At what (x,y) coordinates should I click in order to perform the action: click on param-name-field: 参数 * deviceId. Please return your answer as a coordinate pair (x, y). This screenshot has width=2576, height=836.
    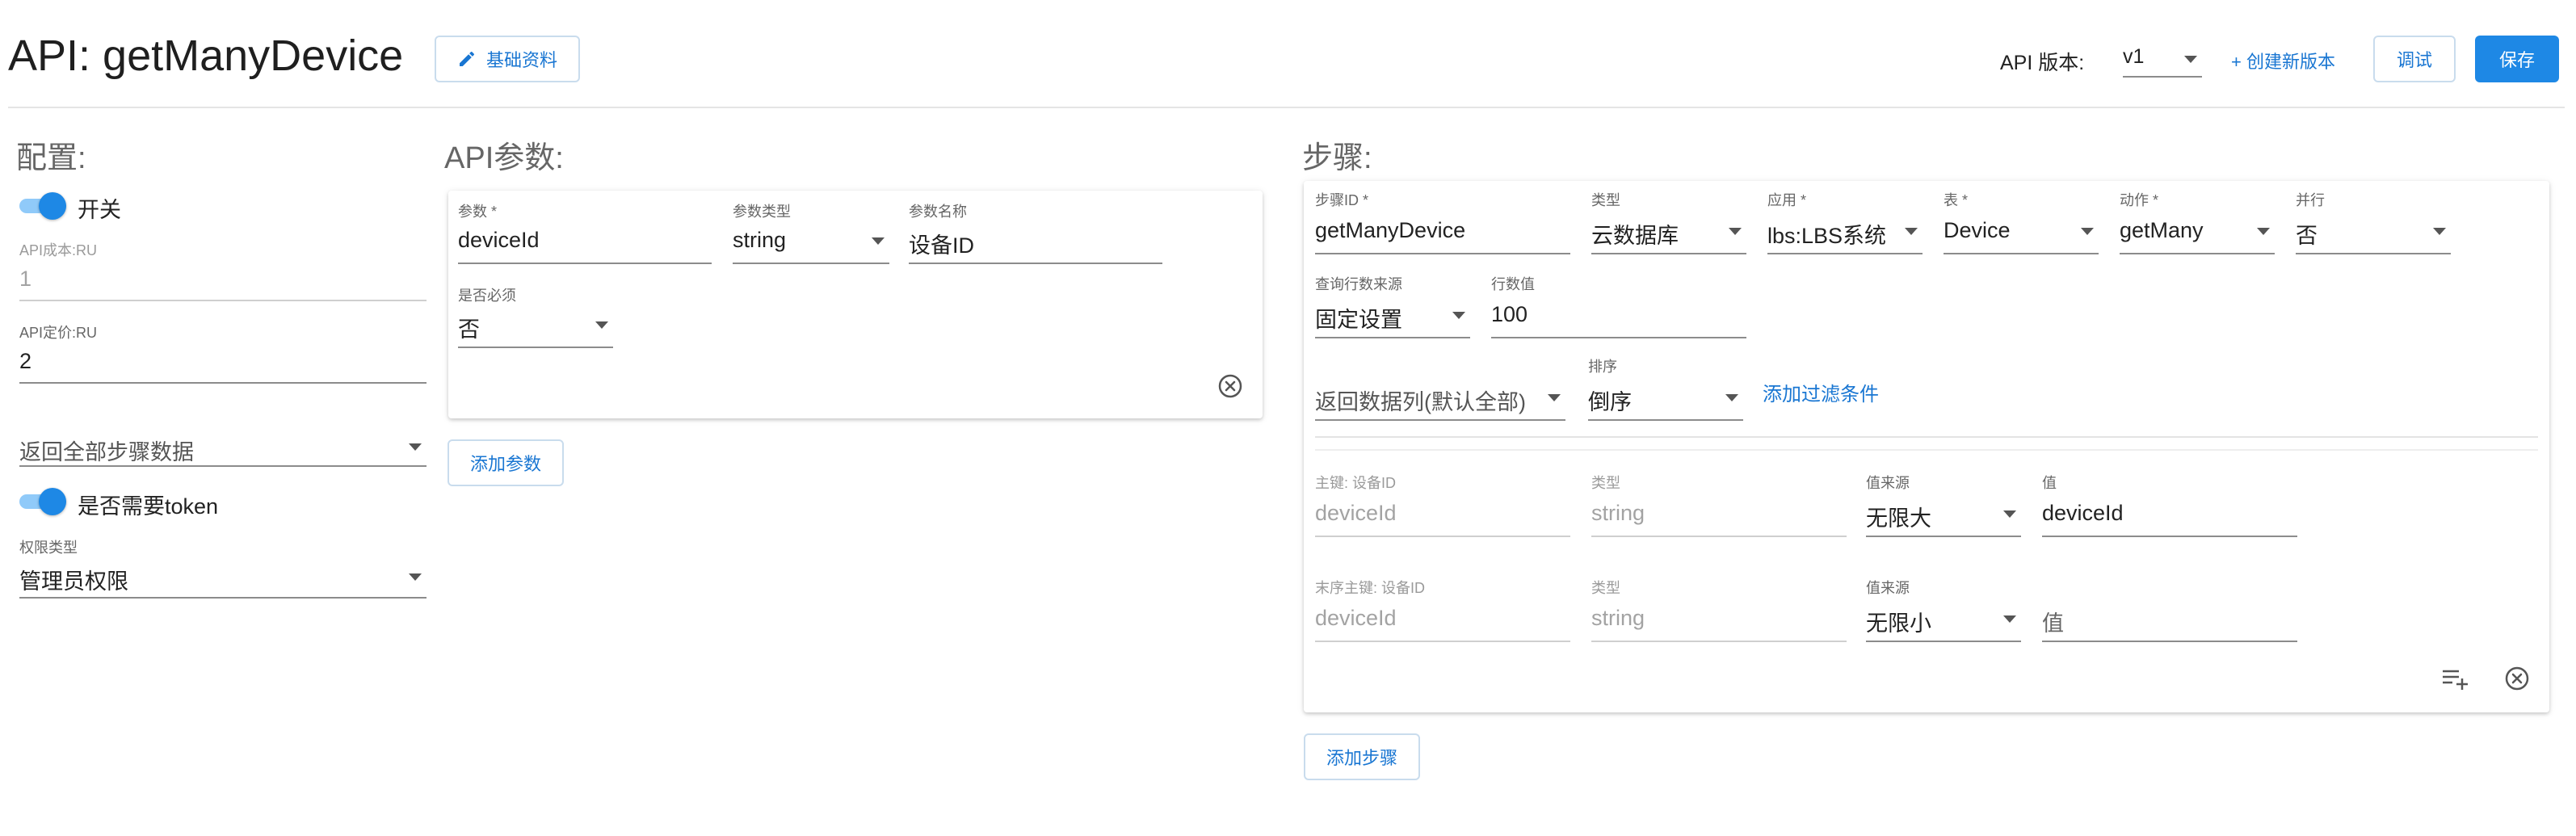
    Looking at the image, I should click on (585, 233).